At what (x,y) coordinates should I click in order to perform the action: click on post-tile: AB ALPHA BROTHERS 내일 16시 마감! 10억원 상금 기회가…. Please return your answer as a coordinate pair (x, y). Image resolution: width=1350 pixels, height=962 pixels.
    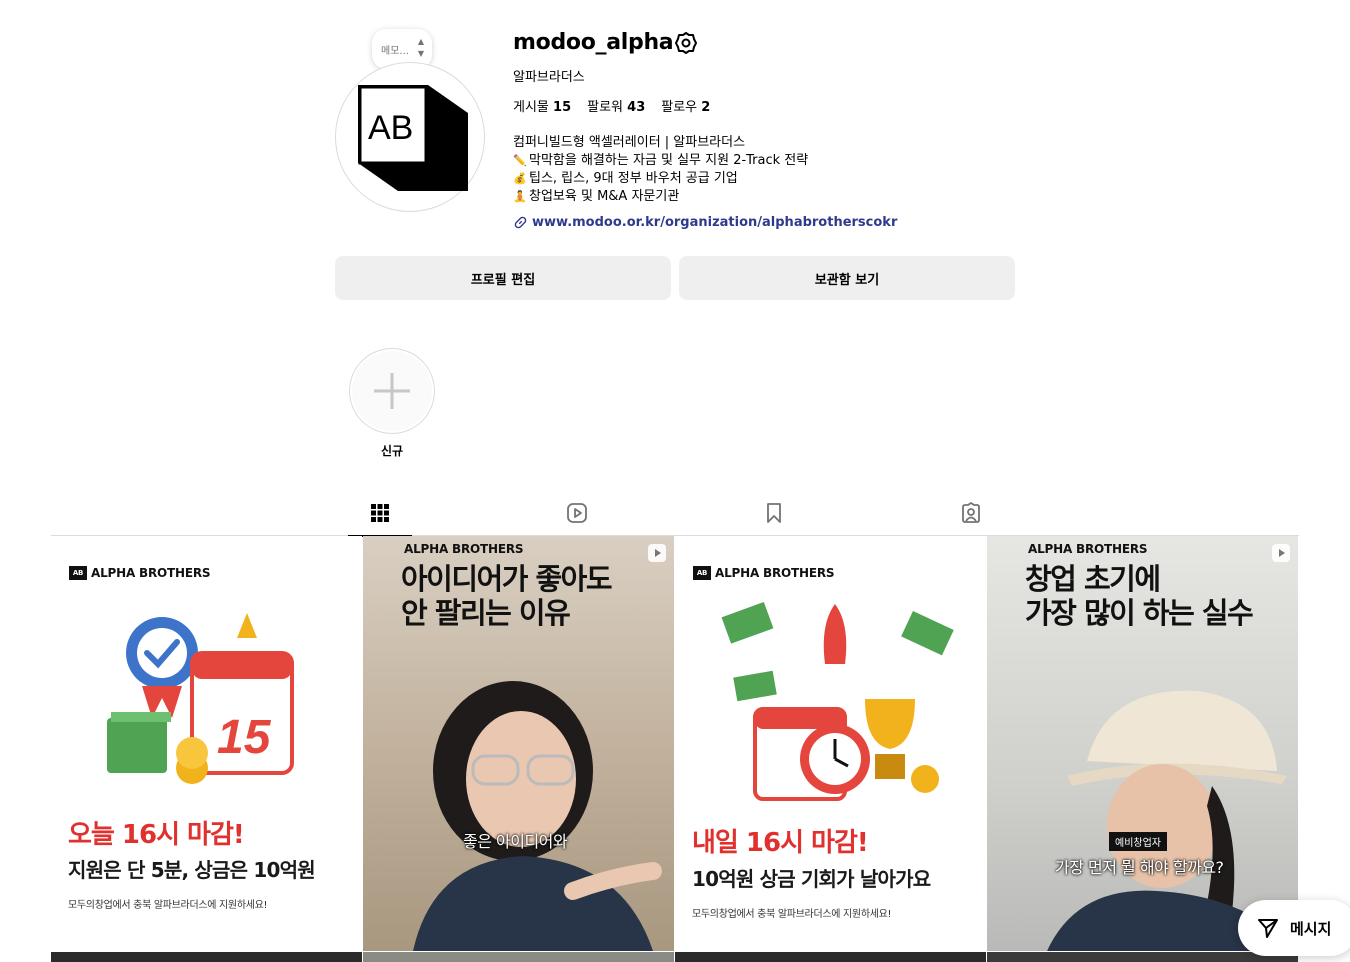
    Looking at the image, I should click on (830, 743).